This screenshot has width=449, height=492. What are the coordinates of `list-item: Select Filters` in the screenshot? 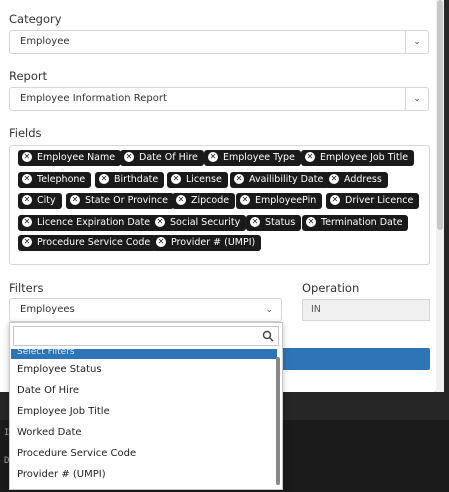 It's located at (144, 354).